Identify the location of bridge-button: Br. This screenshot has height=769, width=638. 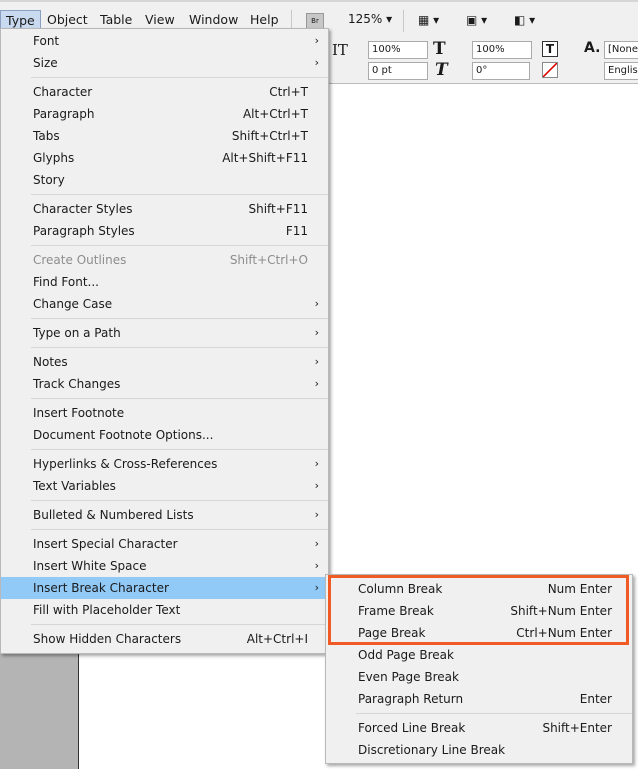
(315, 21).